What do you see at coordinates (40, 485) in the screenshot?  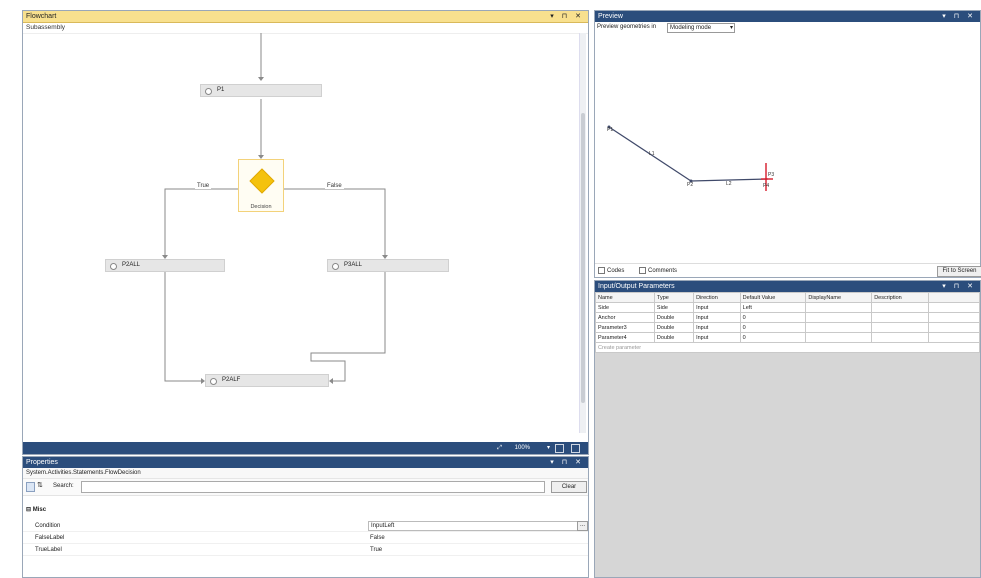 I see `alphabetical-view-icon: ⇅` at bounding box center [40, 485].